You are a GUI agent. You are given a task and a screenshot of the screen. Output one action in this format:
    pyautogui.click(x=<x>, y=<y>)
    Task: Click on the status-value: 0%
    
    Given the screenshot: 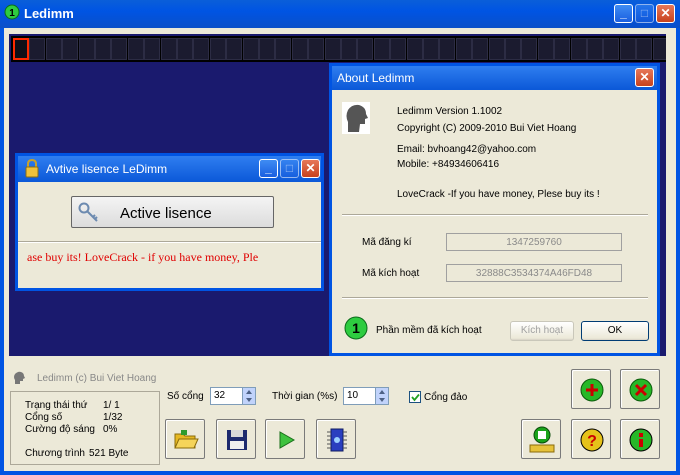 What is the action you would take?
    pyautogui.click(x=110, y=429)
    